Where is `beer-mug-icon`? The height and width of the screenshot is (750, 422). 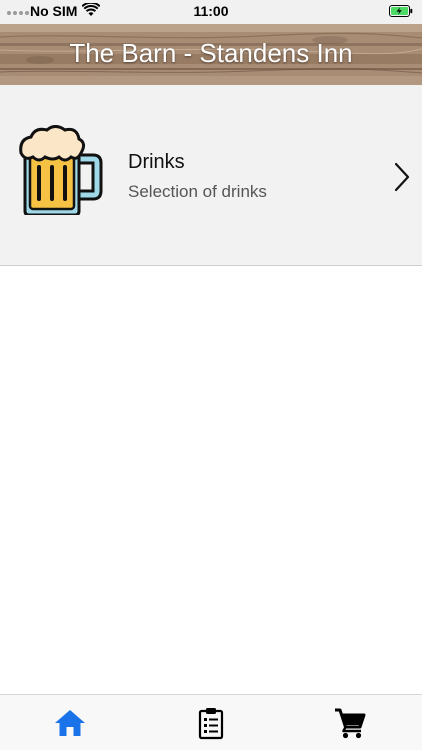 beer-mug-icon is located at coordinates (61, 170).